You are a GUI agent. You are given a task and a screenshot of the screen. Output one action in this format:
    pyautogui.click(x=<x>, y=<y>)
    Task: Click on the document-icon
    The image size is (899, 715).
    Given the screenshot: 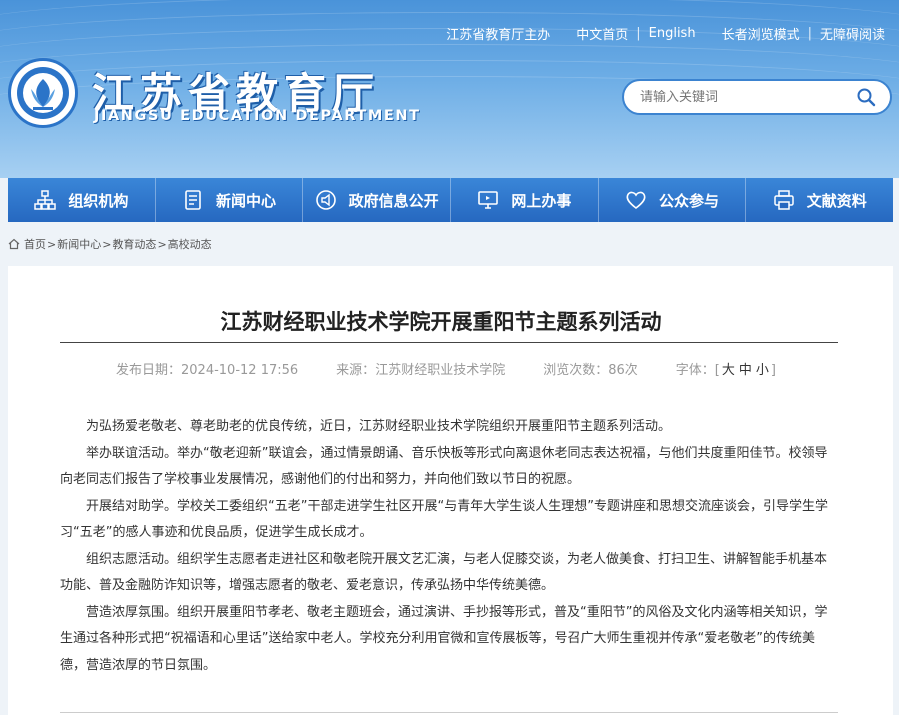 What is the action you would take?
    pyautogui.click(x=193, y=200)
    